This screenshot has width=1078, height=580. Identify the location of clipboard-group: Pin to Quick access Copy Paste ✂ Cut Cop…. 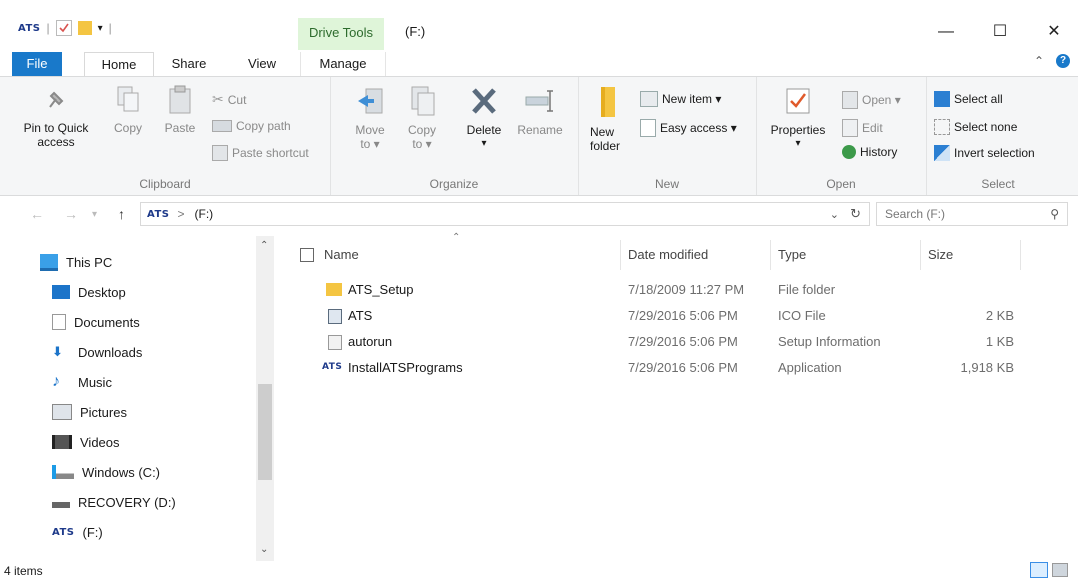
(165, 136).